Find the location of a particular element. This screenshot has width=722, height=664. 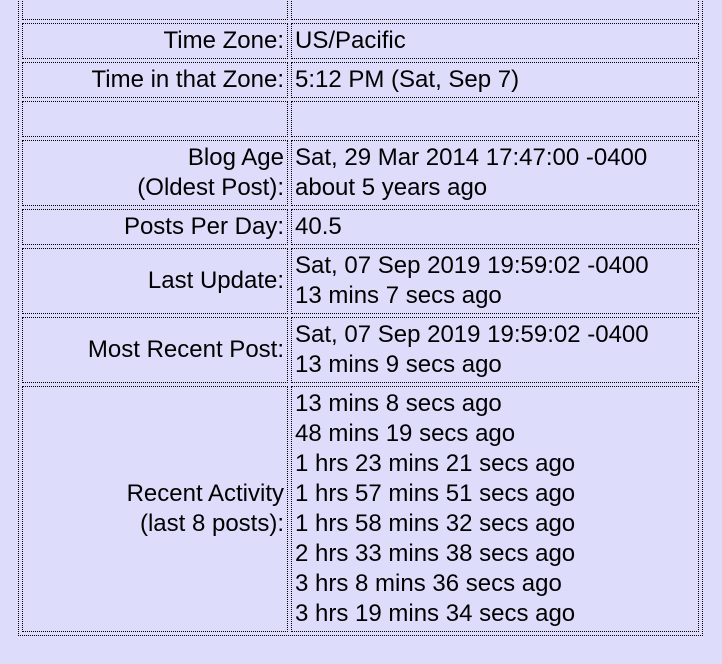

most-recent-post-date: Sat, 07 Sep 2019 19:59:02 -0400 is located at coordinates (472, 334).